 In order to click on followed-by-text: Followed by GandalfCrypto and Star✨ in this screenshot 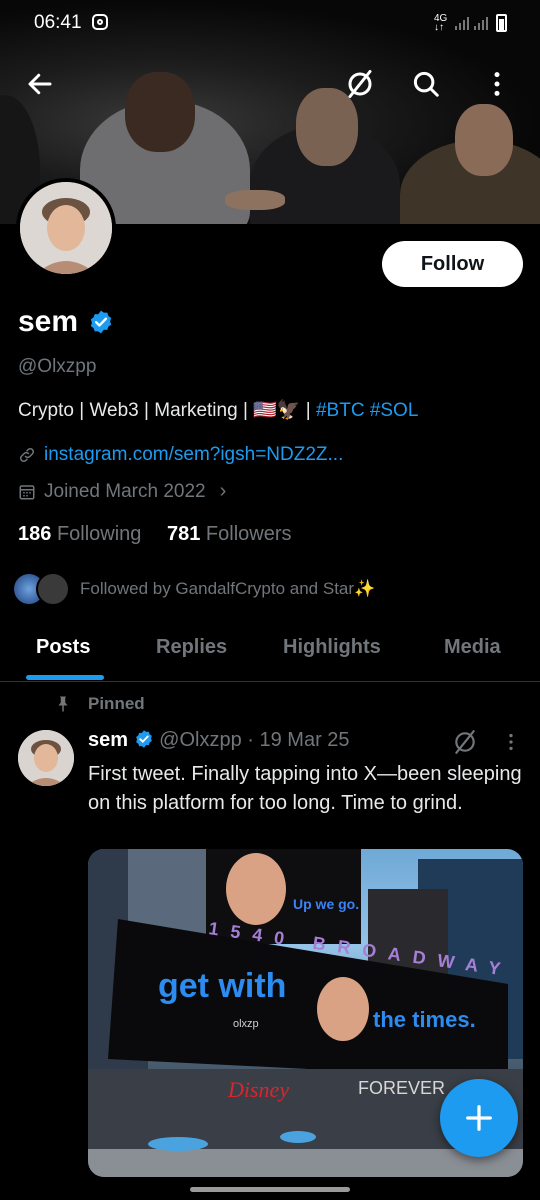, I will do `click(228, 588)`.